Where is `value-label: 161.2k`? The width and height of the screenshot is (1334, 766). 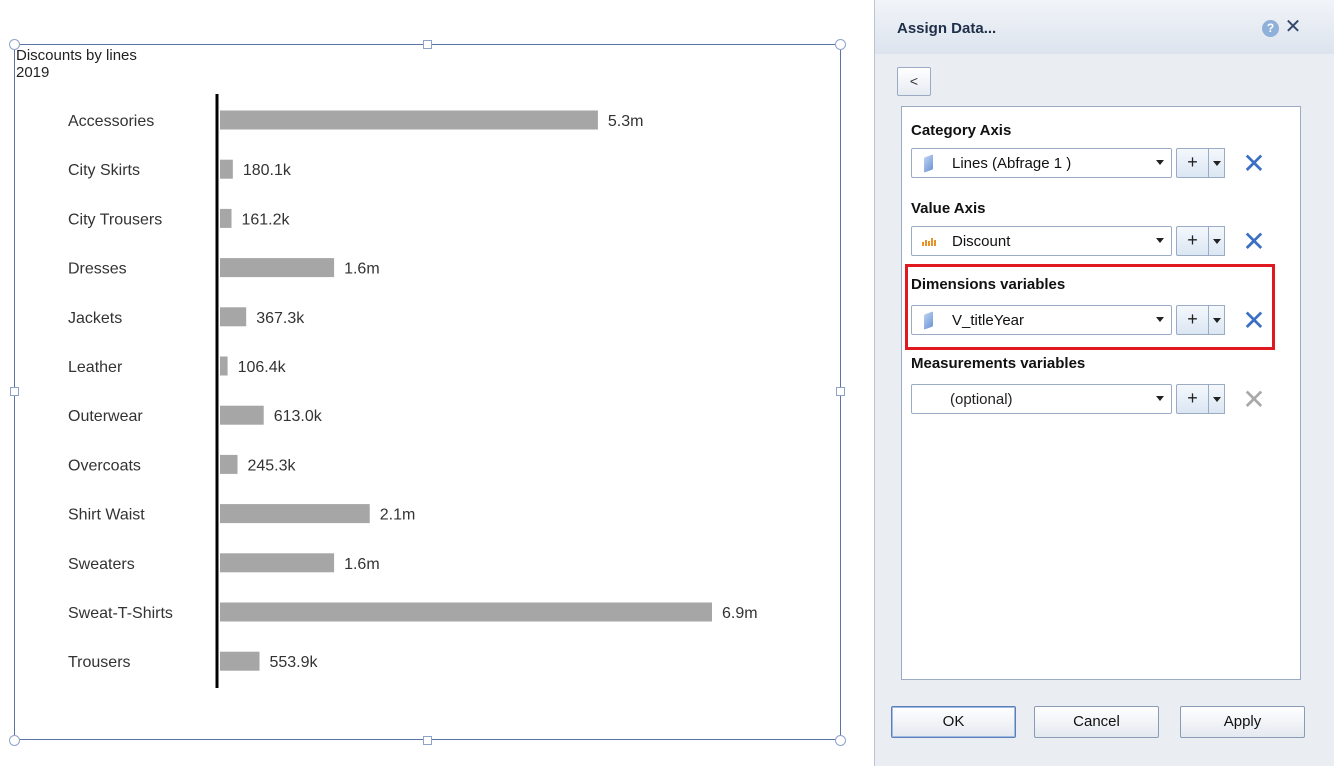
value-label: 161.2k is located at coordinates (265, 219).